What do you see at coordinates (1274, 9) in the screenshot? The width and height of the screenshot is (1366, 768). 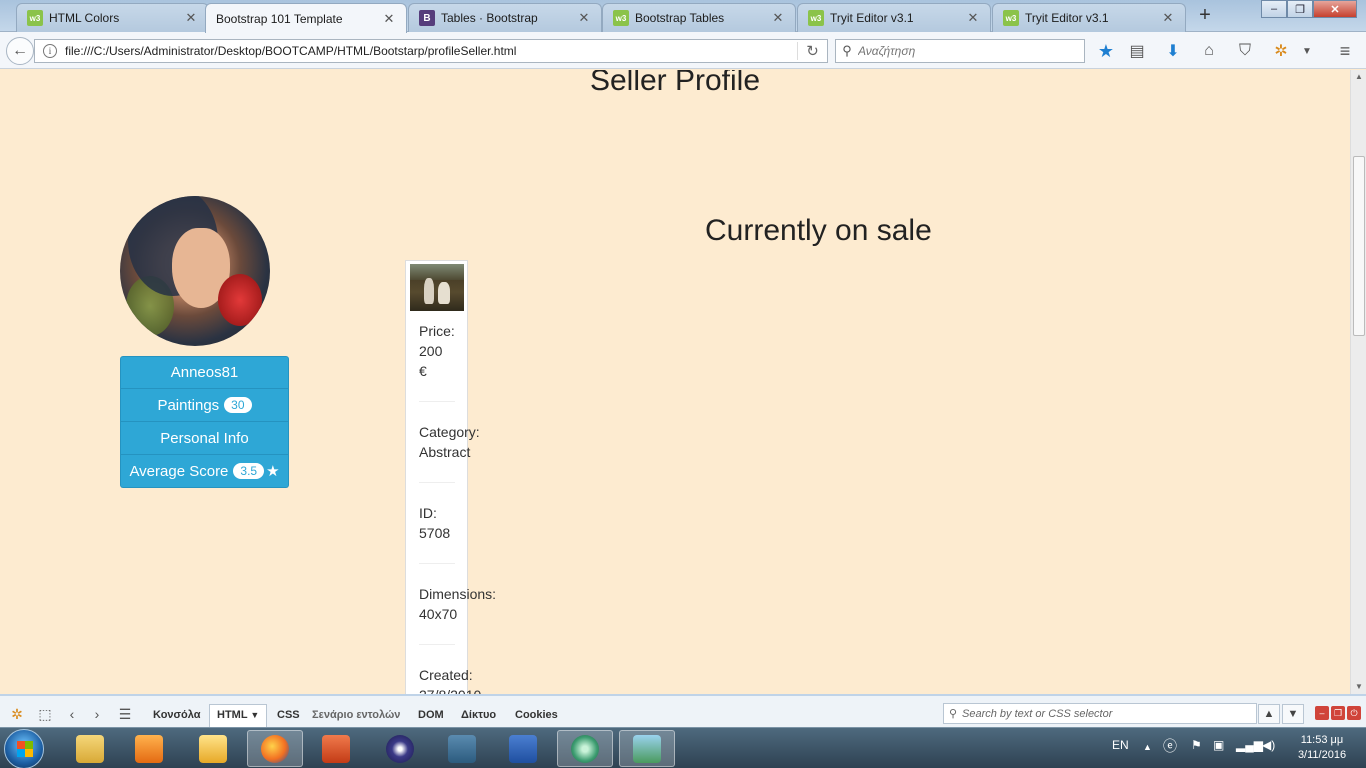 I see `minimize-button: –` at bounding box center [1274, 9].